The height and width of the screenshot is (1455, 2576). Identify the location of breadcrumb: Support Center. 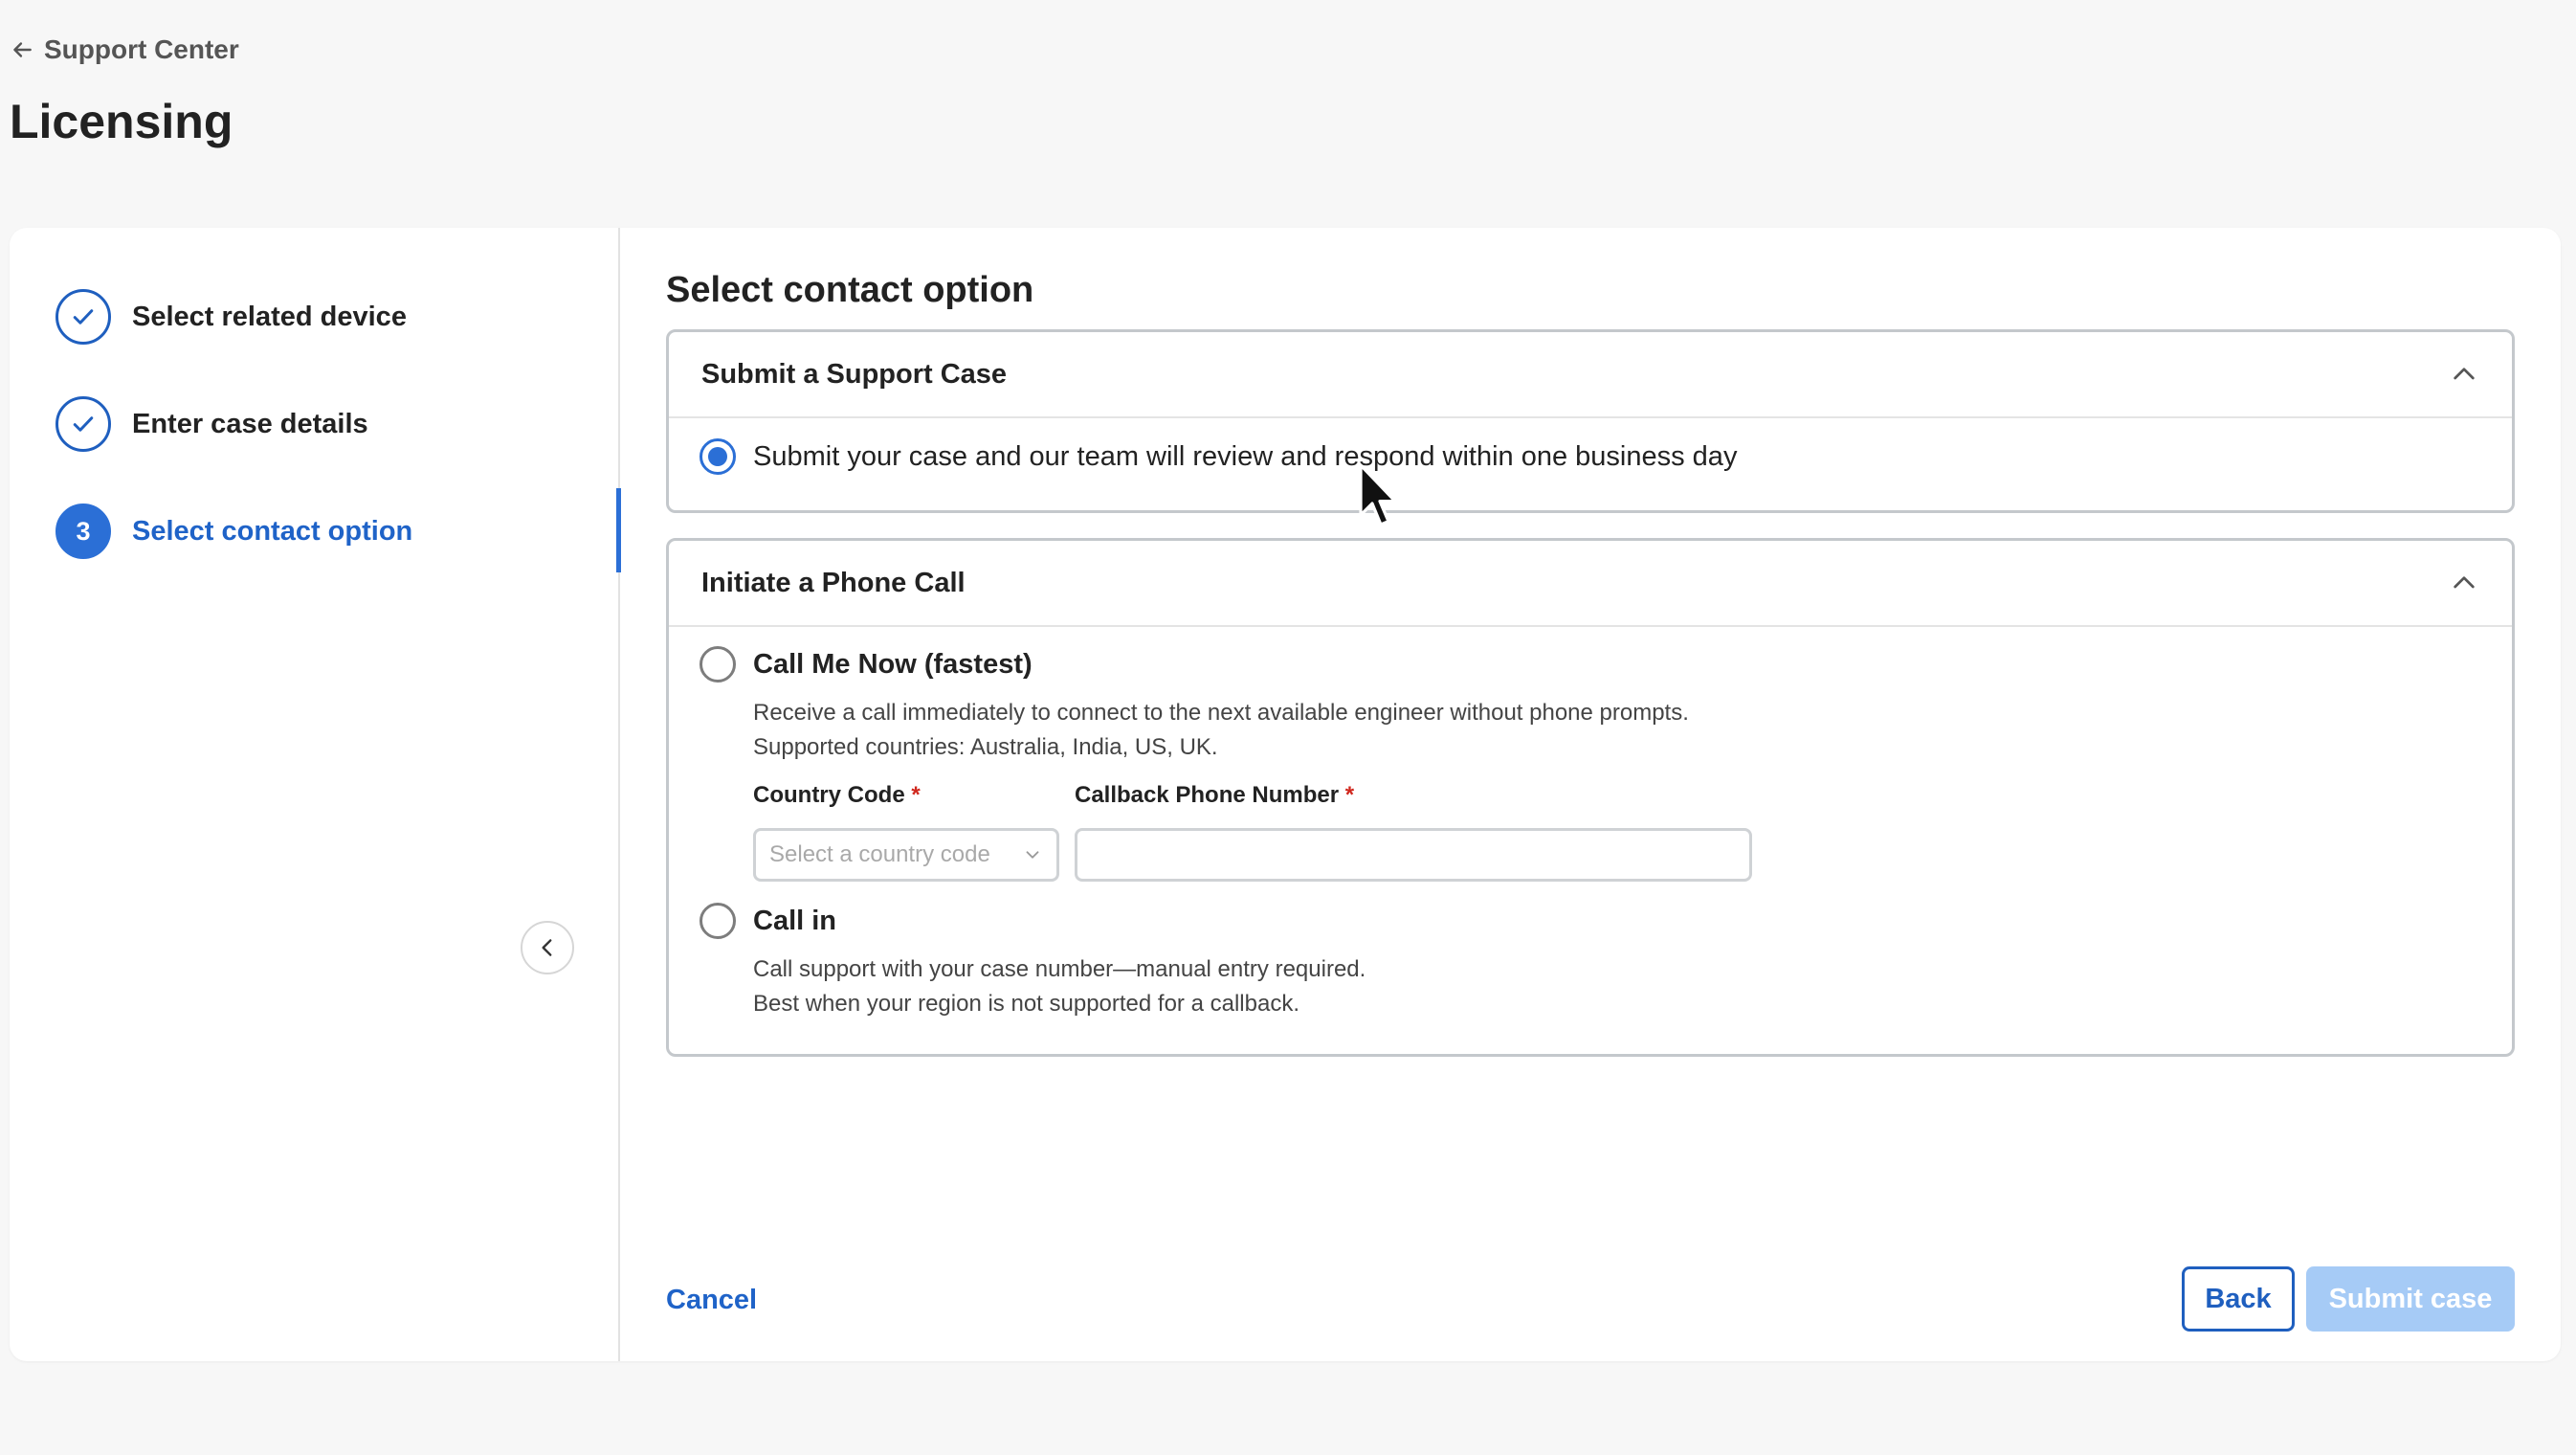
(124, 49).